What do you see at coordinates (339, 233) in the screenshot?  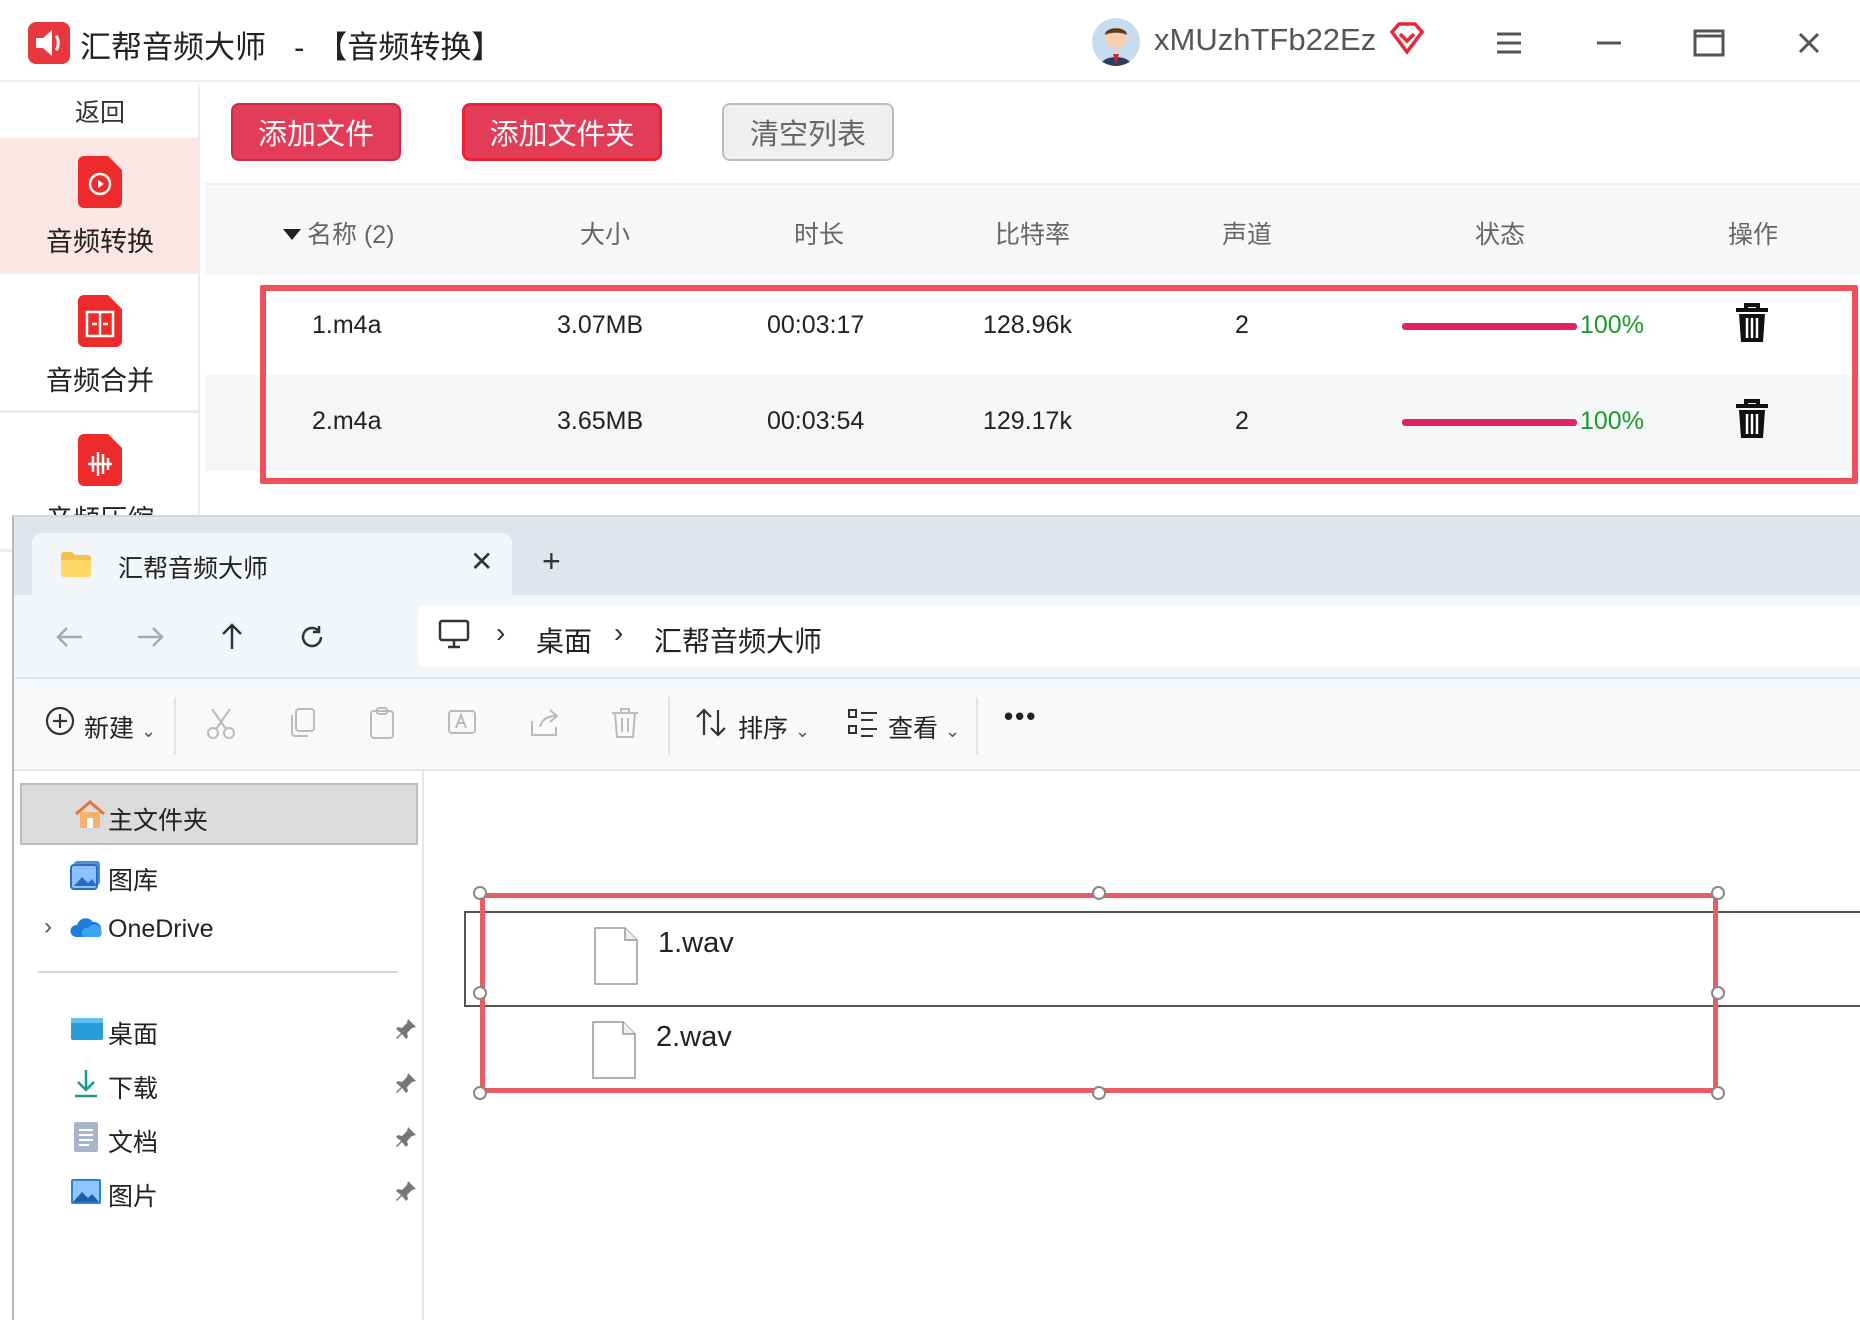 I see `column-header-name: 名称 (2)` at bounding box center [339, 233].